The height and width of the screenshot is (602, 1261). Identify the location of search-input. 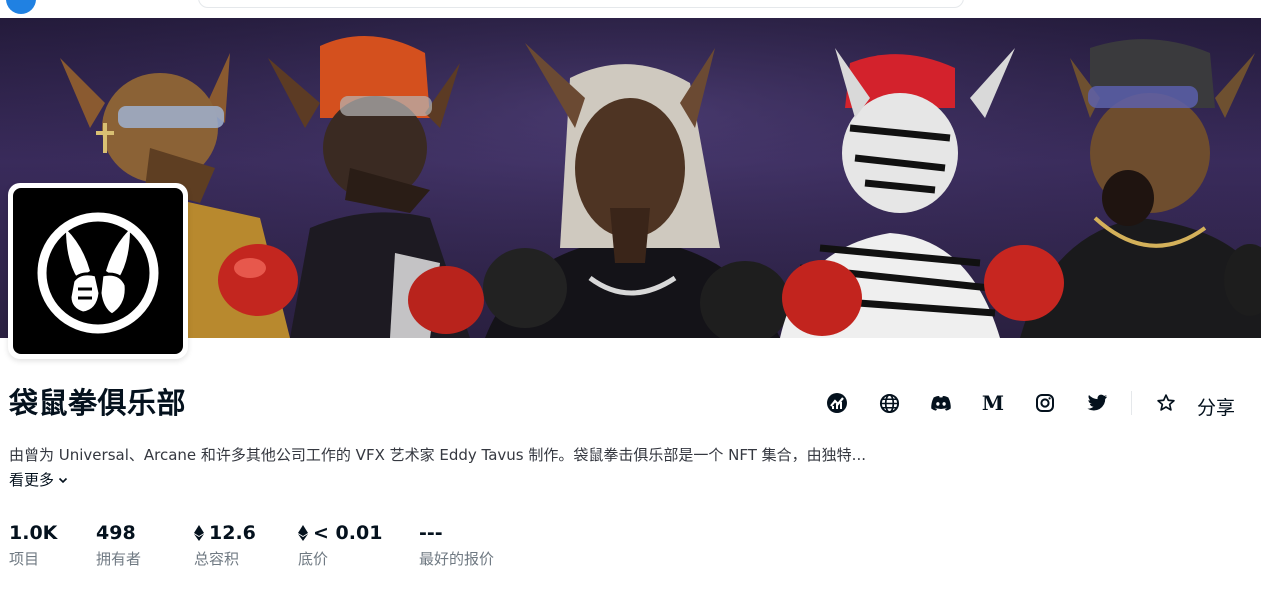
(581, 4).